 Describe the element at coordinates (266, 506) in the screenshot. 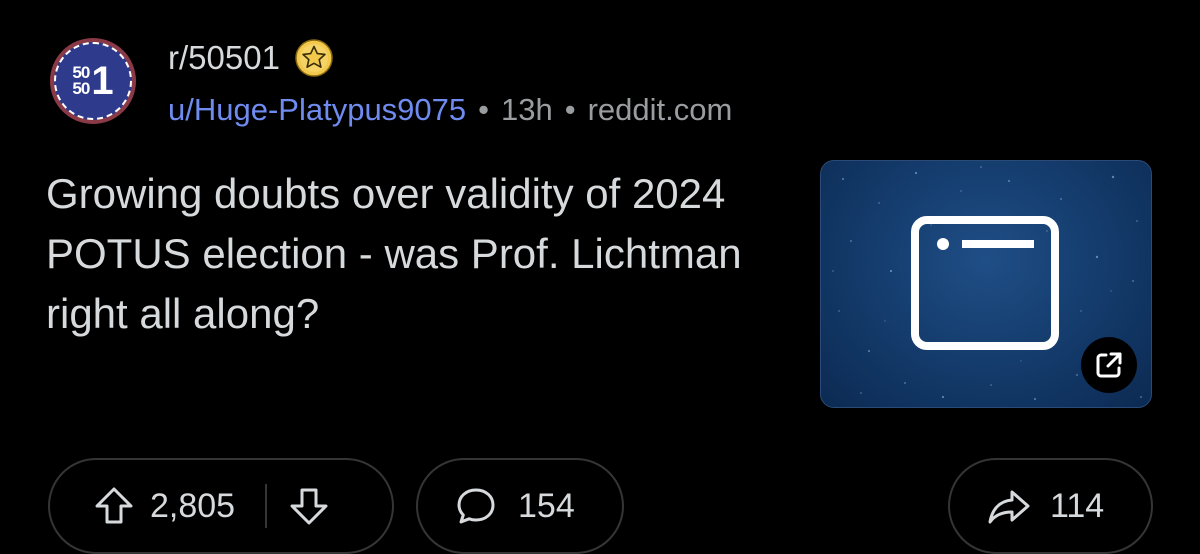

I see `vote-divider` at that location.